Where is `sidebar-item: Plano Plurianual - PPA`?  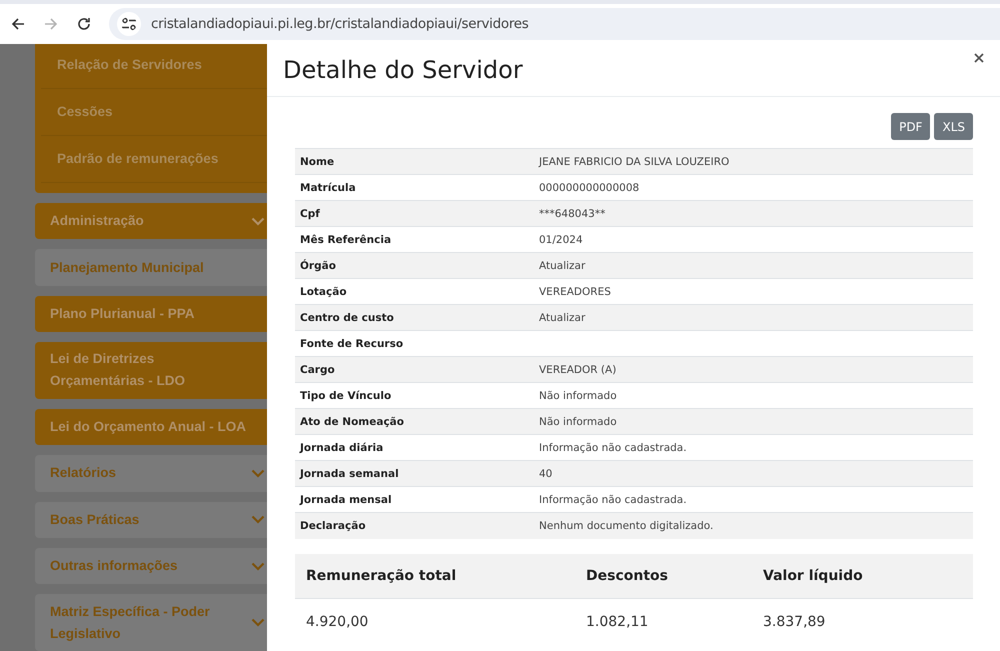
sidebar-item: Plano Plurianual - PPA is located at coordinates (151, 314).